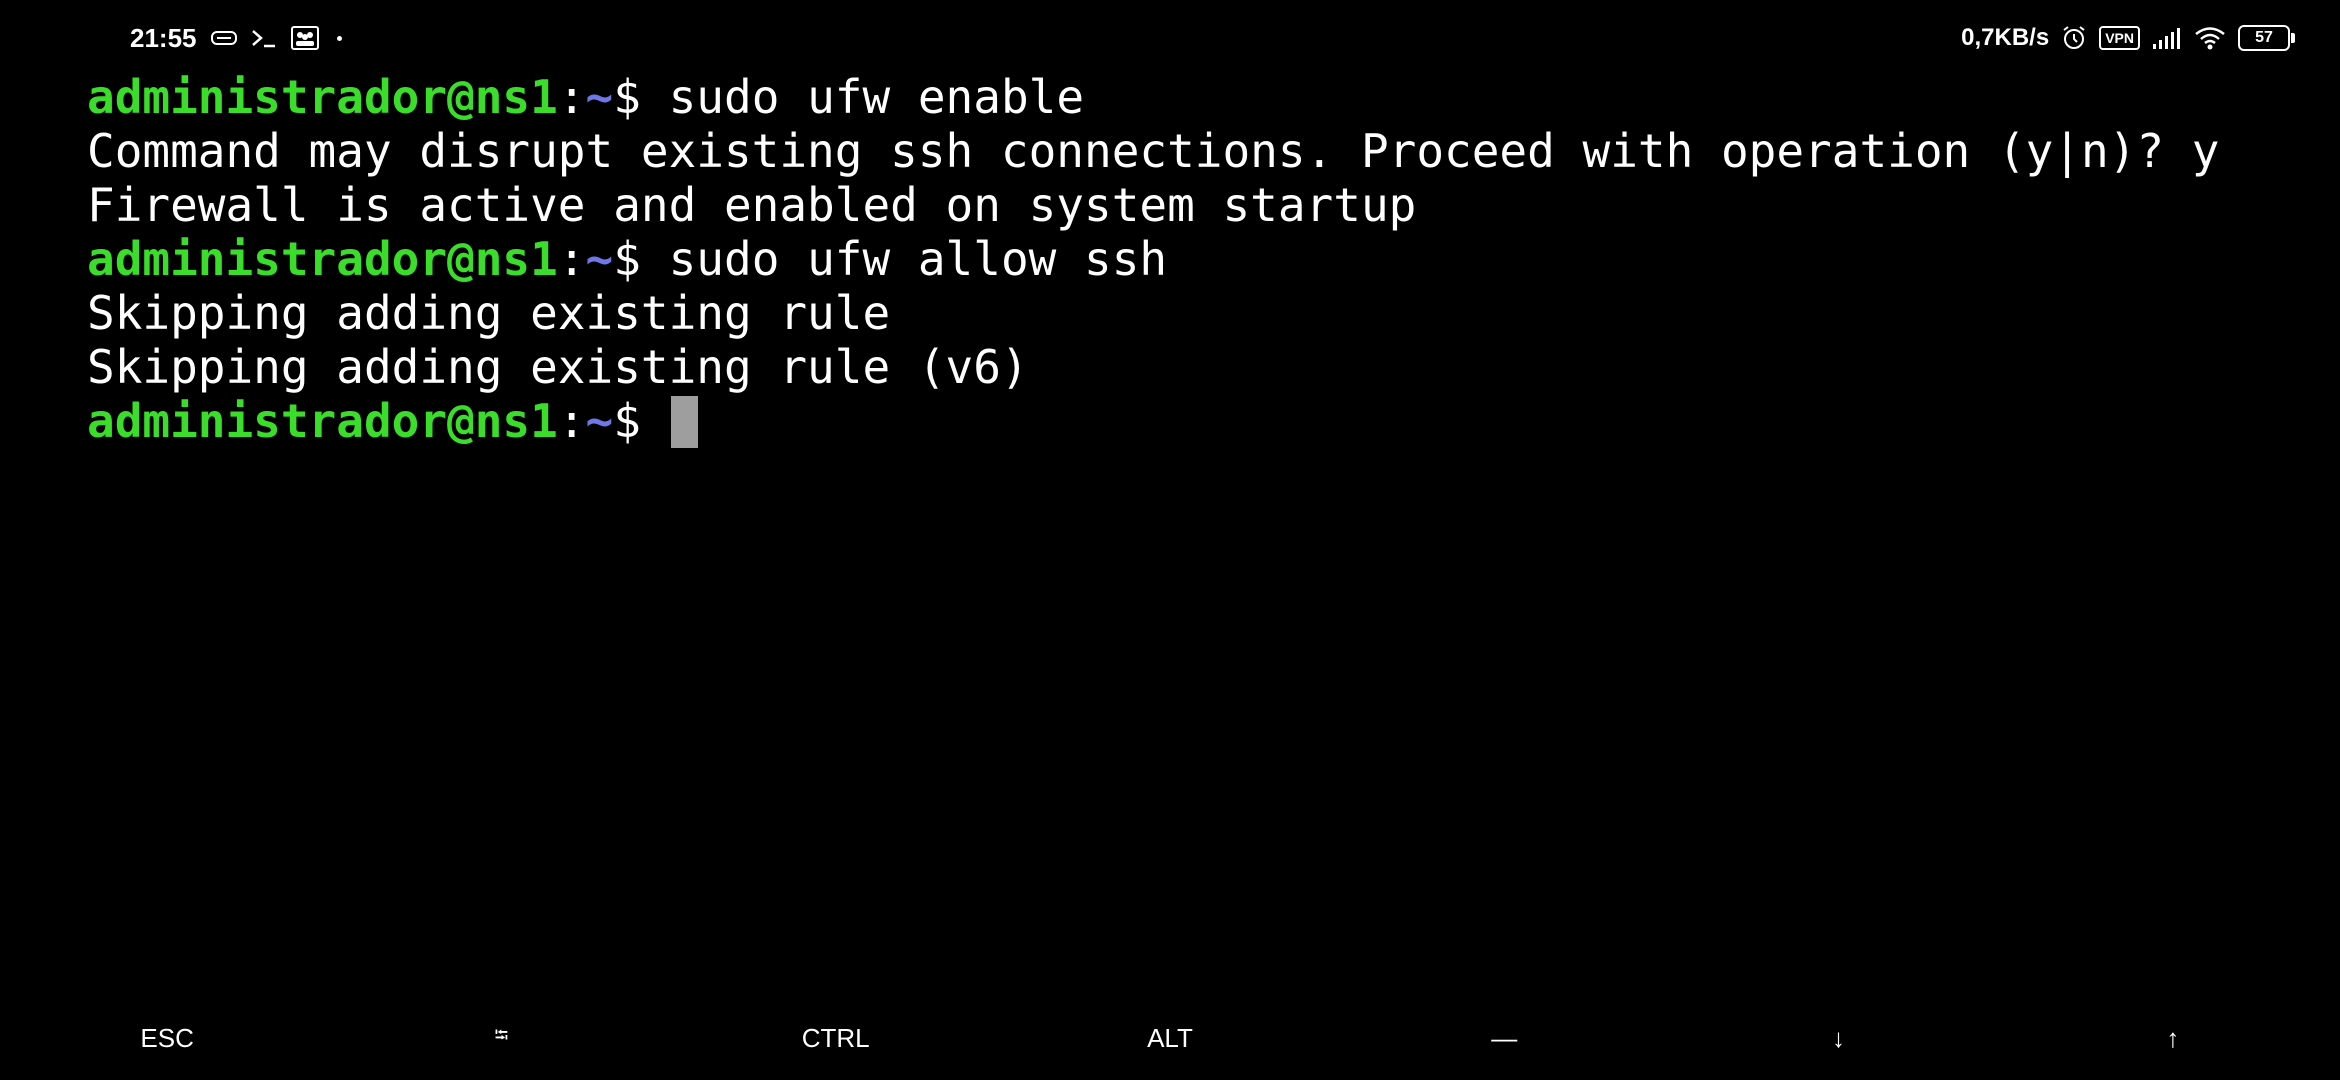 This screenshot has height=1080, width=2340. I want to click on contacts-card-icon, so click(304, 38).